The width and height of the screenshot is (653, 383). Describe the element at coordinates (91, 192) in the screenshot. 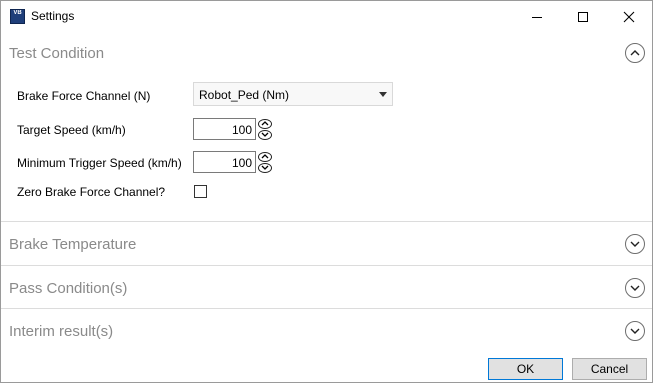

I see `zero-brake-force-label: Zero Brake Force Channel?` at that location.